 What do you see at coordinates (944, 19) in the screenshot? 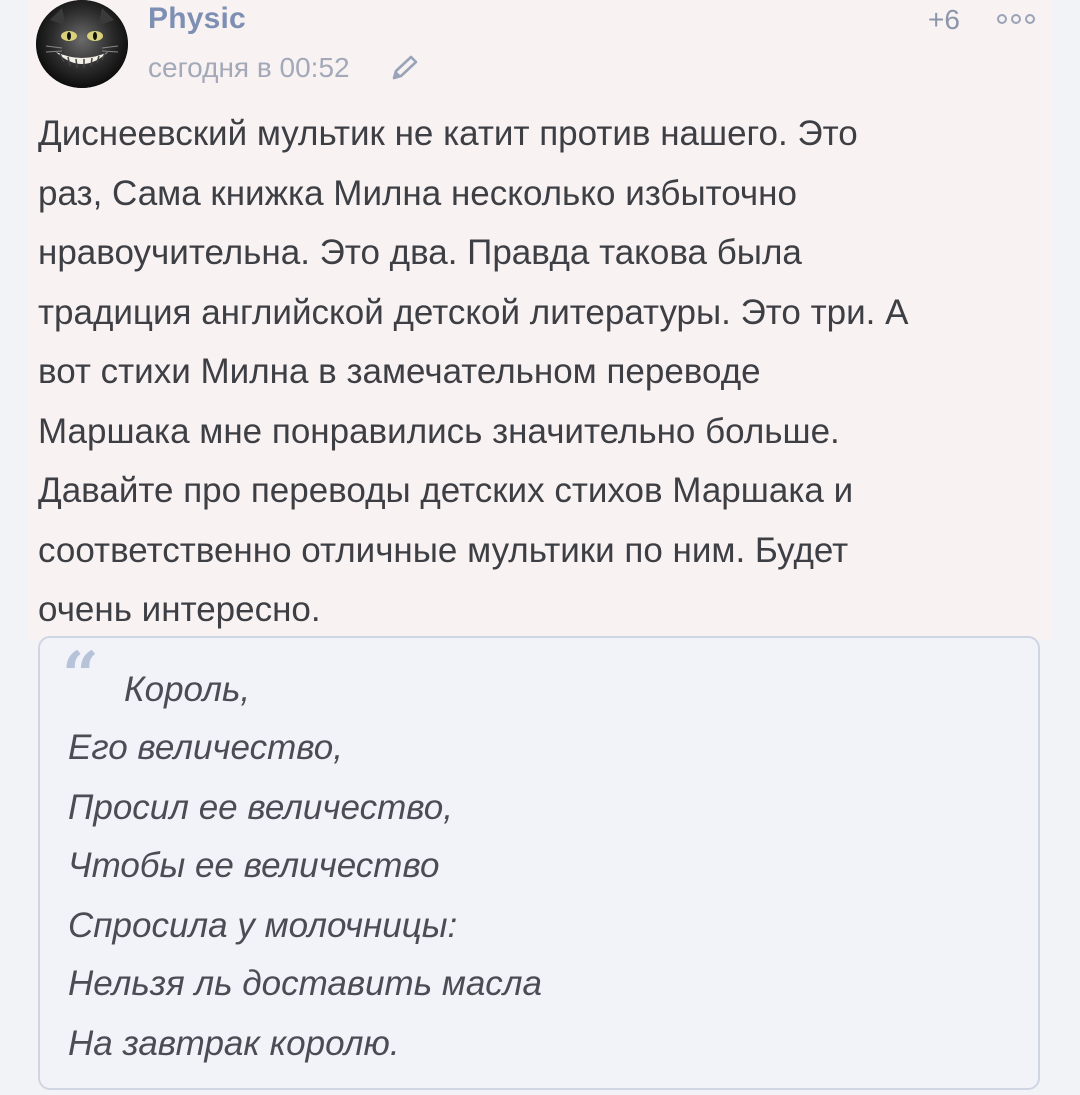
I see `comment-rating: +6` at bounding box center [944, 19].